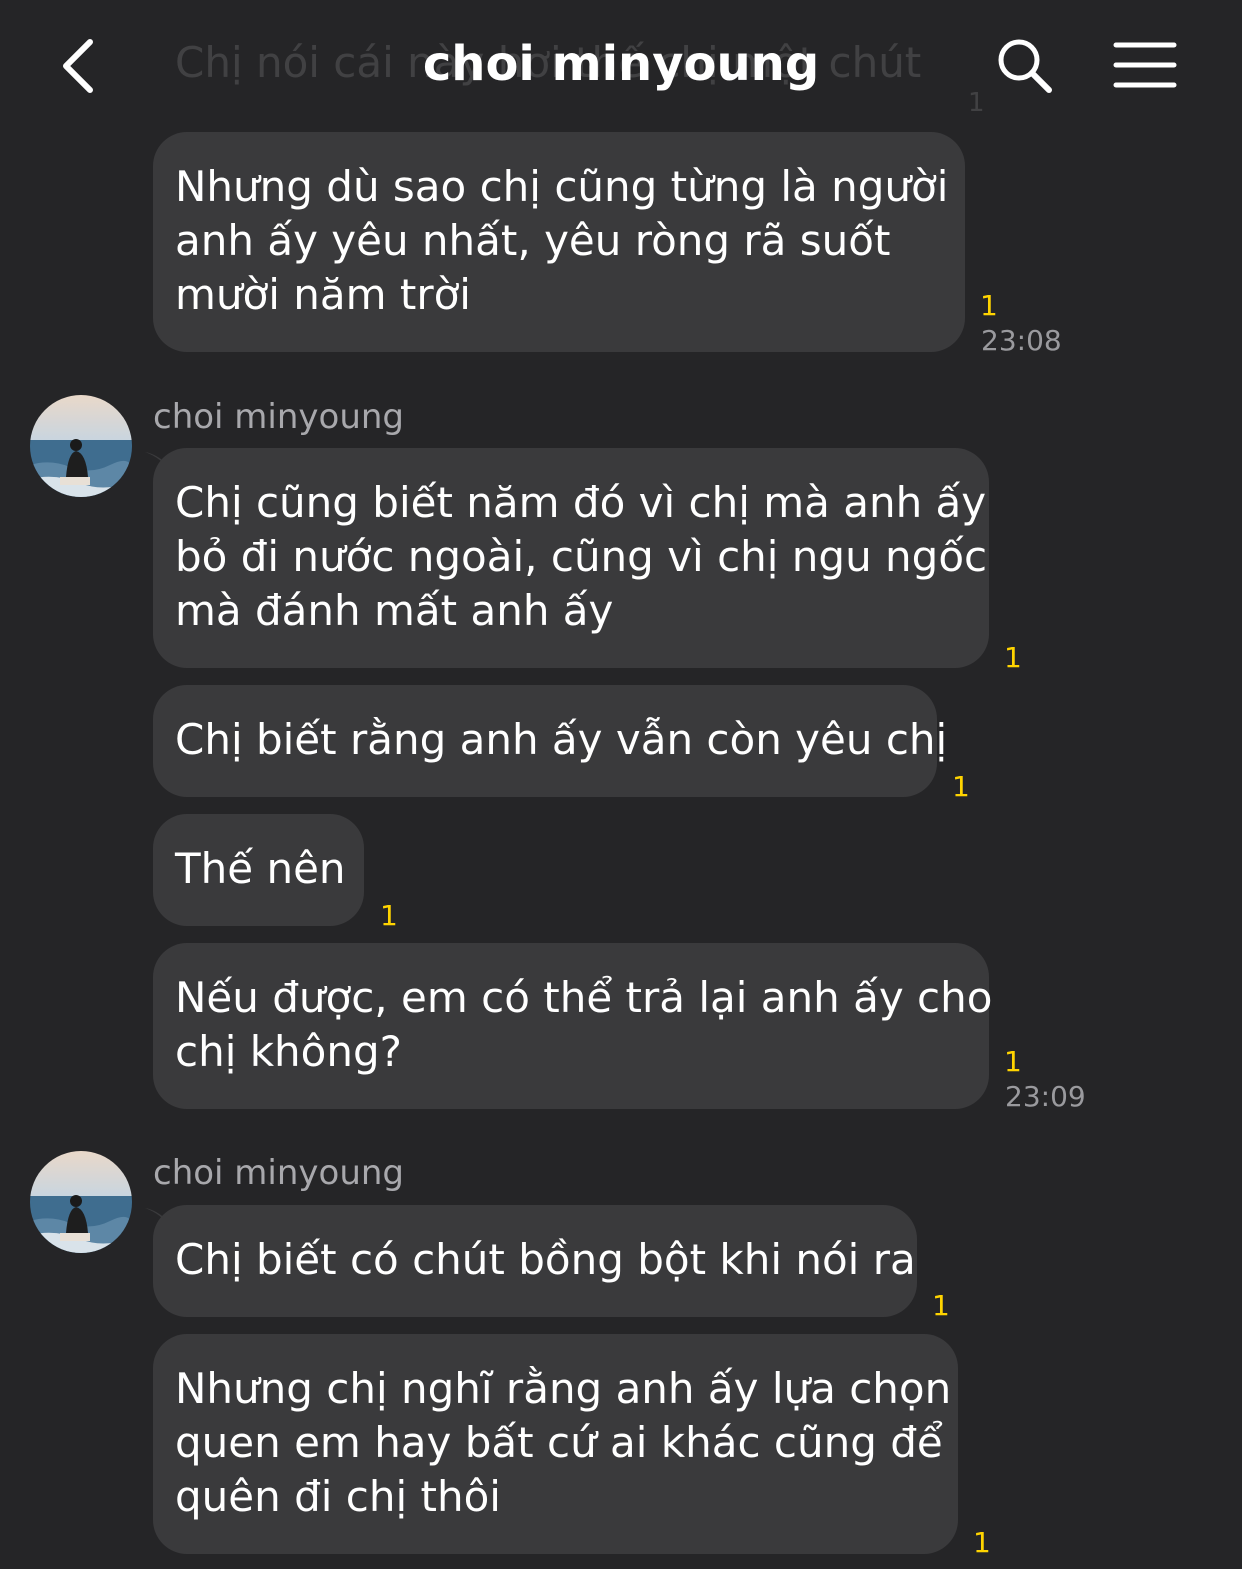 The height and width of the screenshot is (1569, 1242). Describe the element at coordinates (78, 66) in the screenshot. I see `chevron-left-icon` at that location.